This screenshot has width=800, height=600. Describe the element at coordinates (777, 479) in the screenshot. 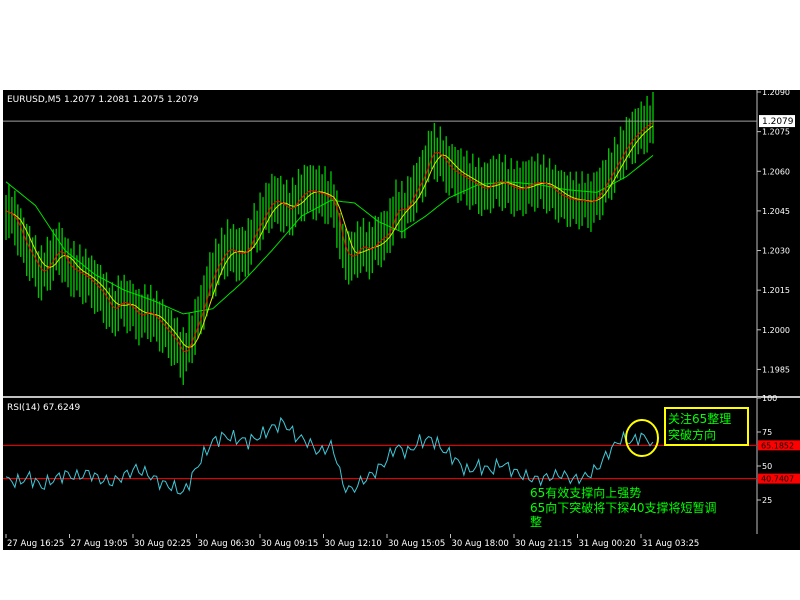

I see `rsi-level-label: 40.7407` at that location.